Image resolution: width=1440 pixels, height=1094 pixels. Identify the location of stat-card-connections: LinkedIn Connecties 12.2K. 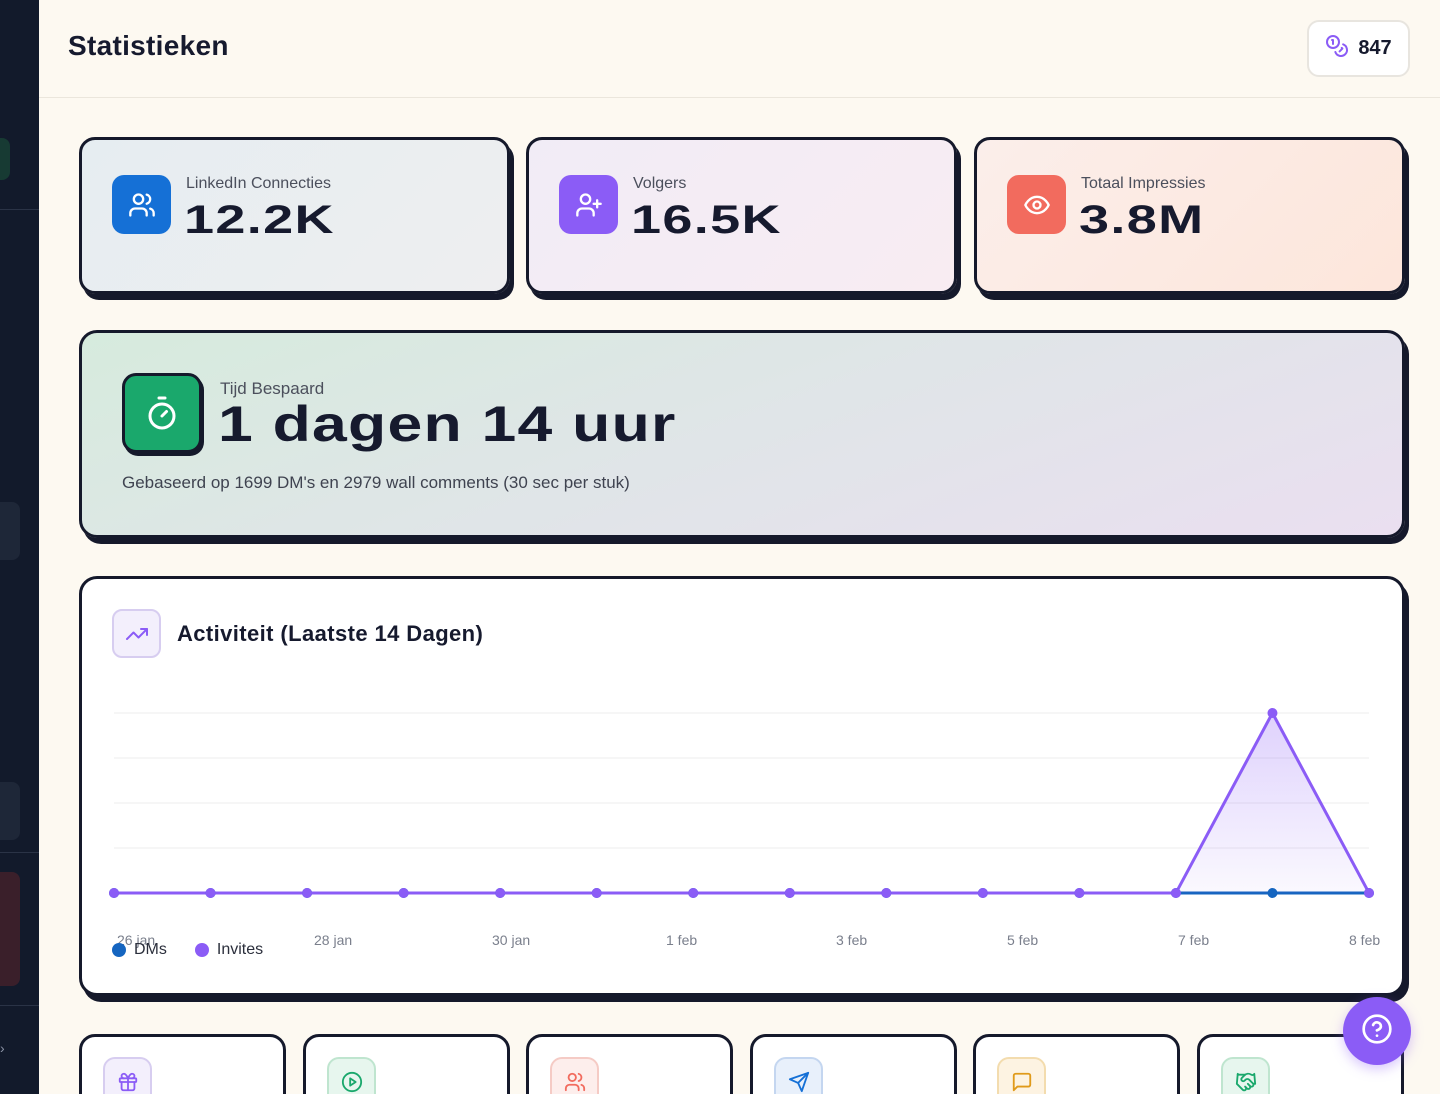
(294, 215).